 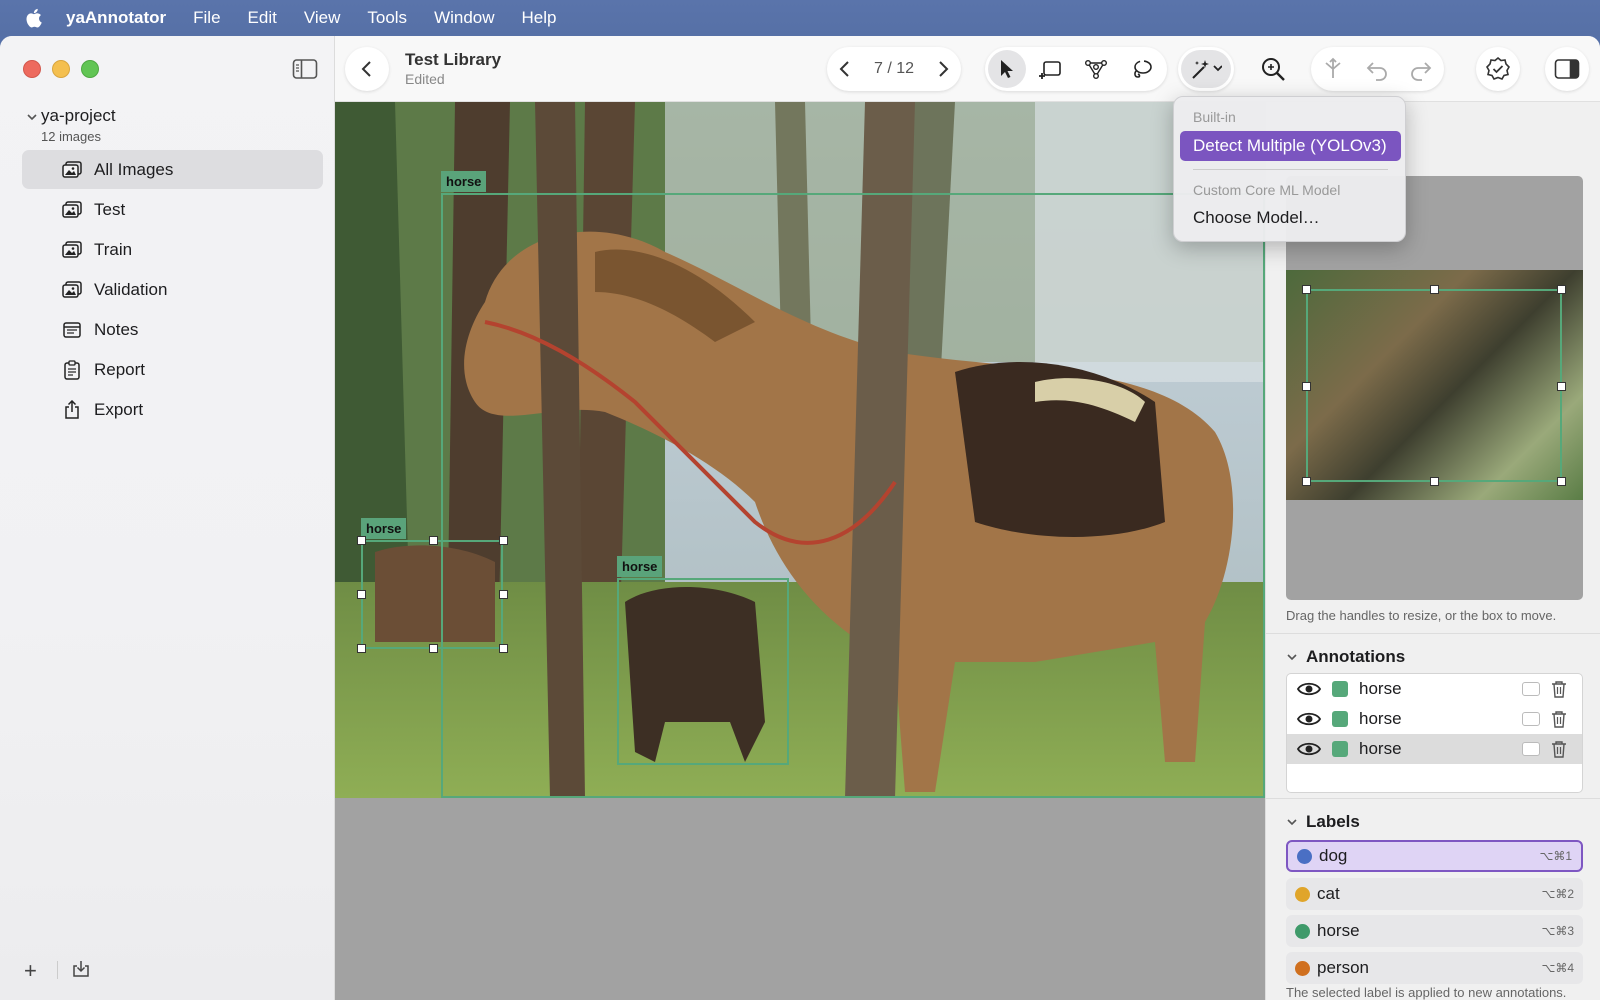 What do you see at coordinates (1377, 69) in the screenshot?
I see `undo-button` at bounding box center [1377, 69].